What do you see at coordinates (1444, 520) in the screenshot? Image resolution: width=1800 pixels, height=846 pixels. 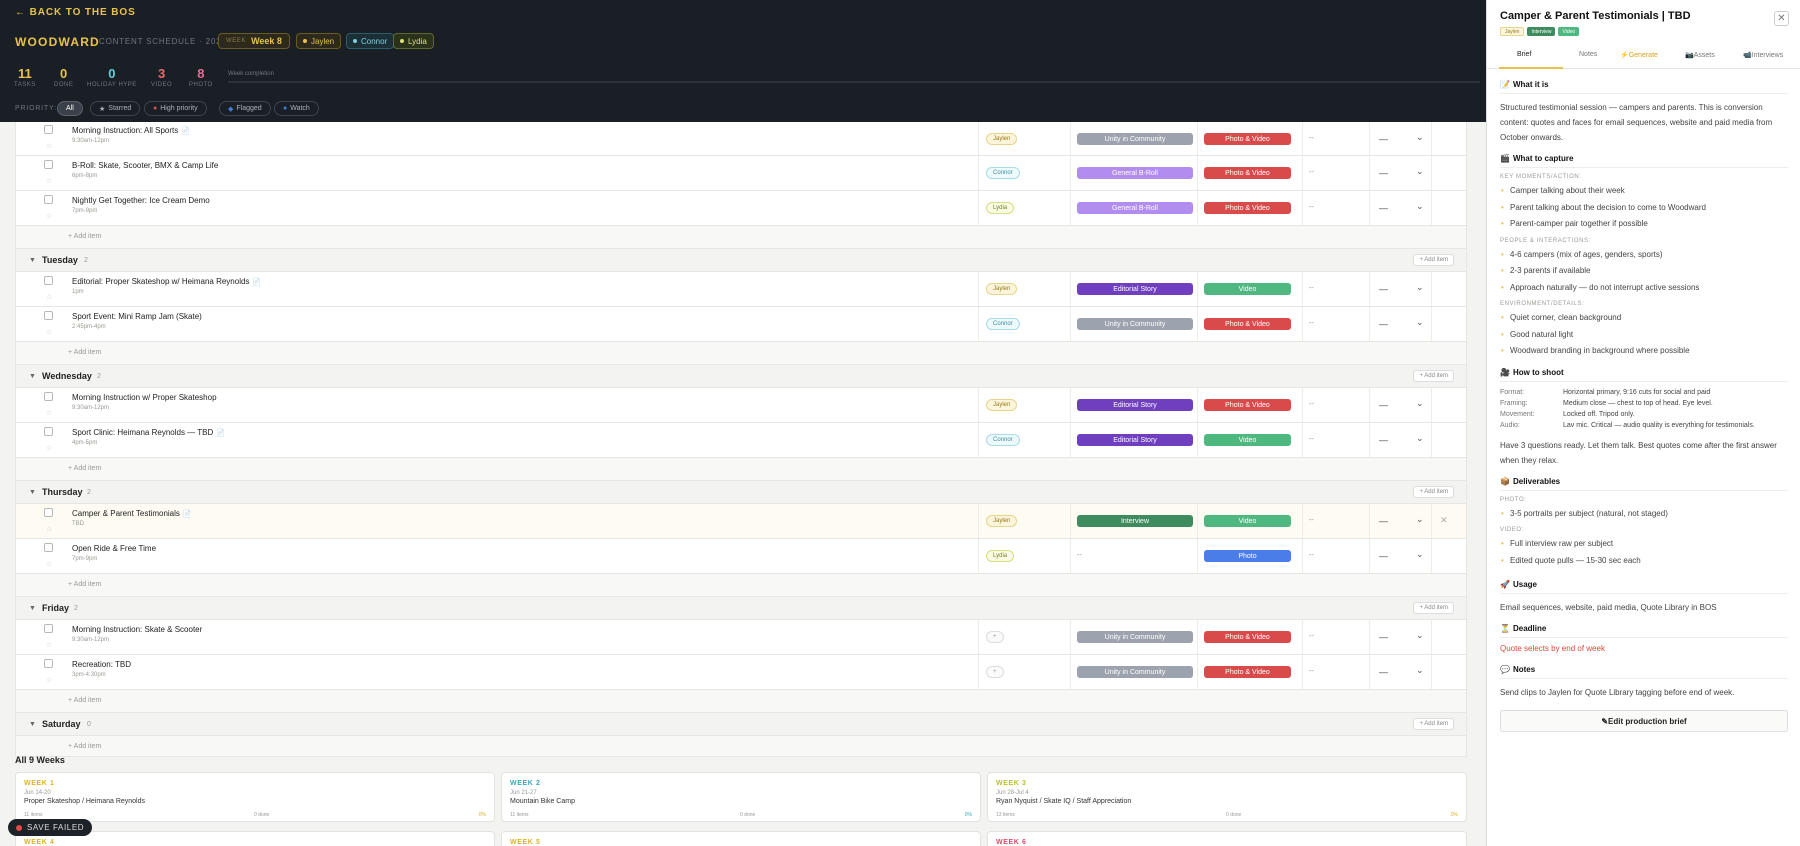 I see `remove-row-icon: ✕` at bounding box center [1444, 520].